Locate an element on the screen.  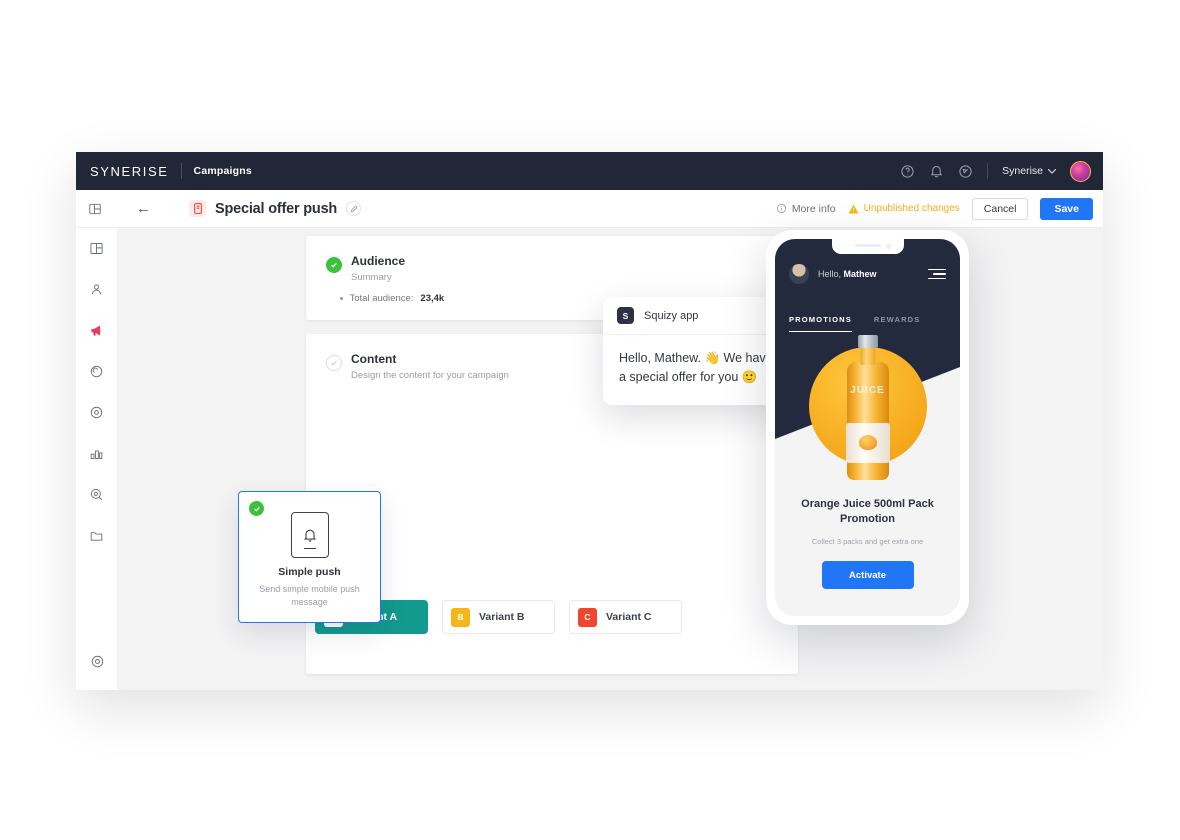
variant-b-label: Variant B is located at coordinates (502, 617).